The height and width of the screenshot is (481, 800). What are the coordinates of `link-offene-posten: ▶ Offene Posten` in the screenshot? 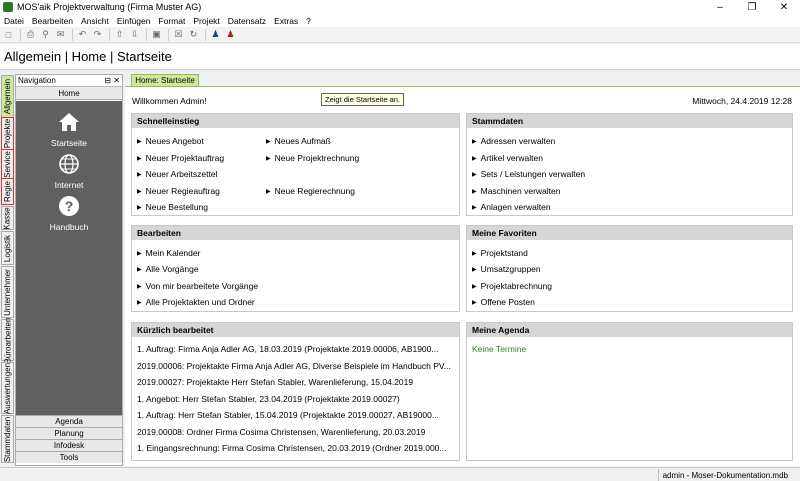 It's located at (503, 302).